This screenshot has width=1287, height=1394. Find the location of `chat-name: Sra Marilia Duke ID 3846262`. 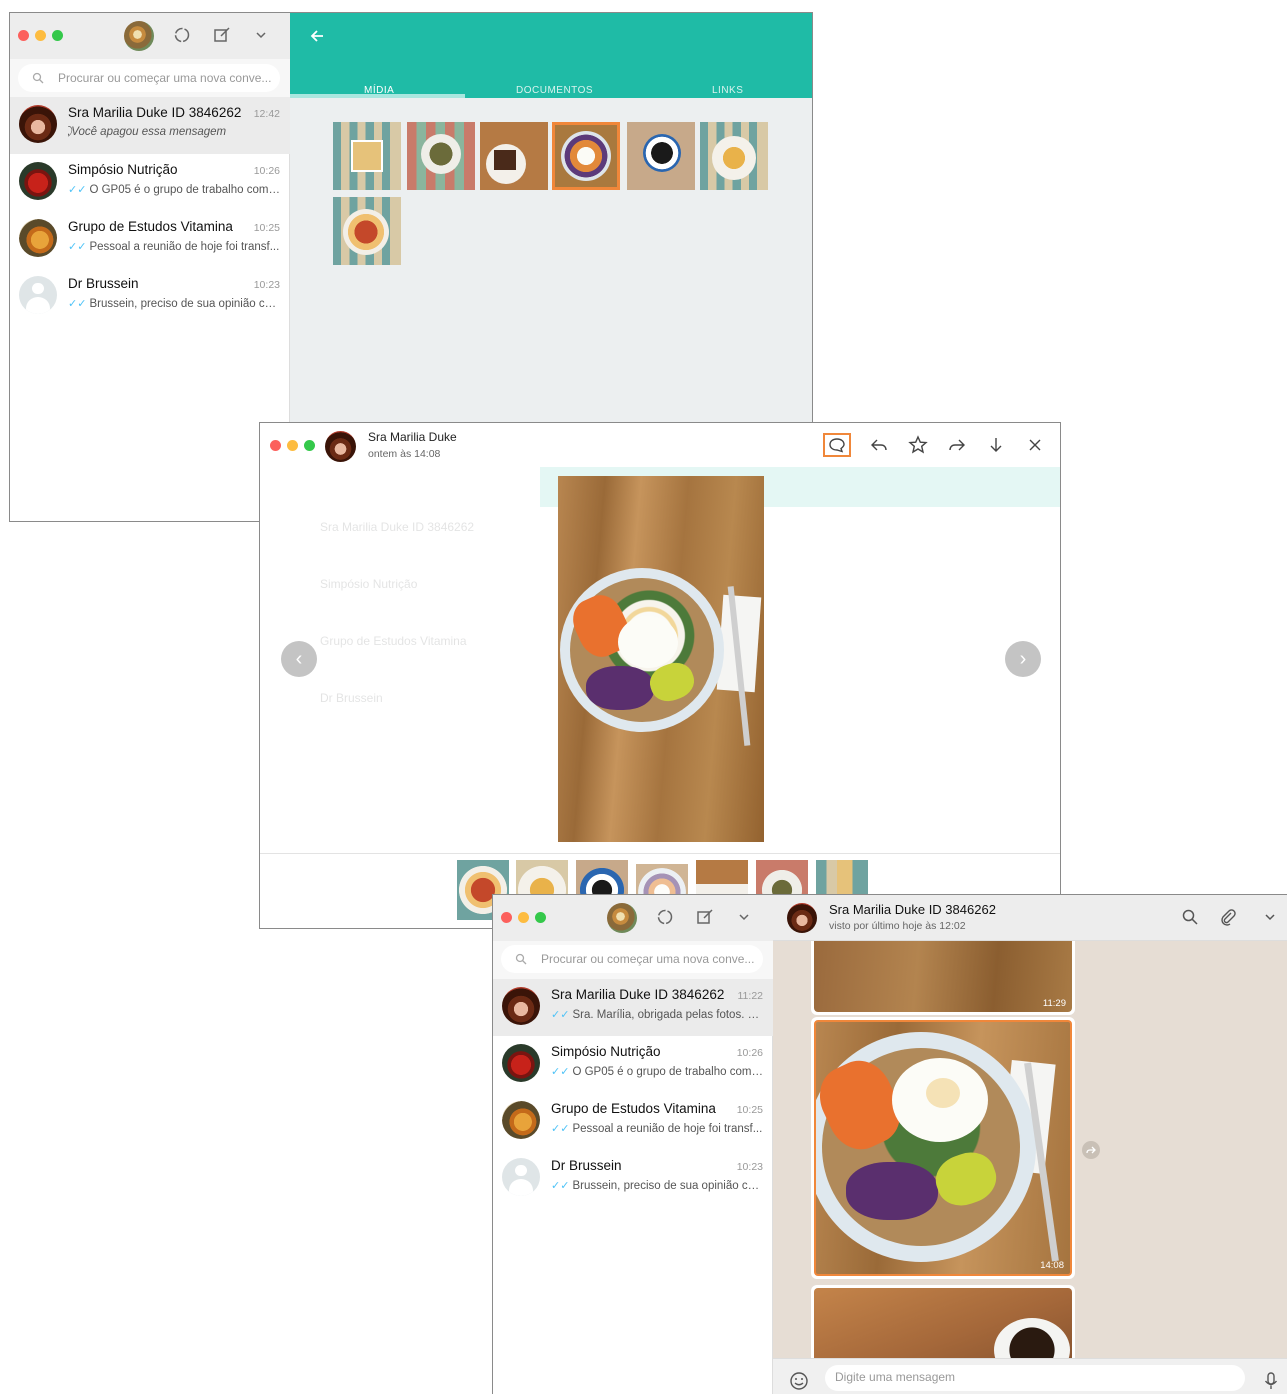

chat-name: Sra Marilia Duke ID 3846262 is located at coordinates (155, 112).